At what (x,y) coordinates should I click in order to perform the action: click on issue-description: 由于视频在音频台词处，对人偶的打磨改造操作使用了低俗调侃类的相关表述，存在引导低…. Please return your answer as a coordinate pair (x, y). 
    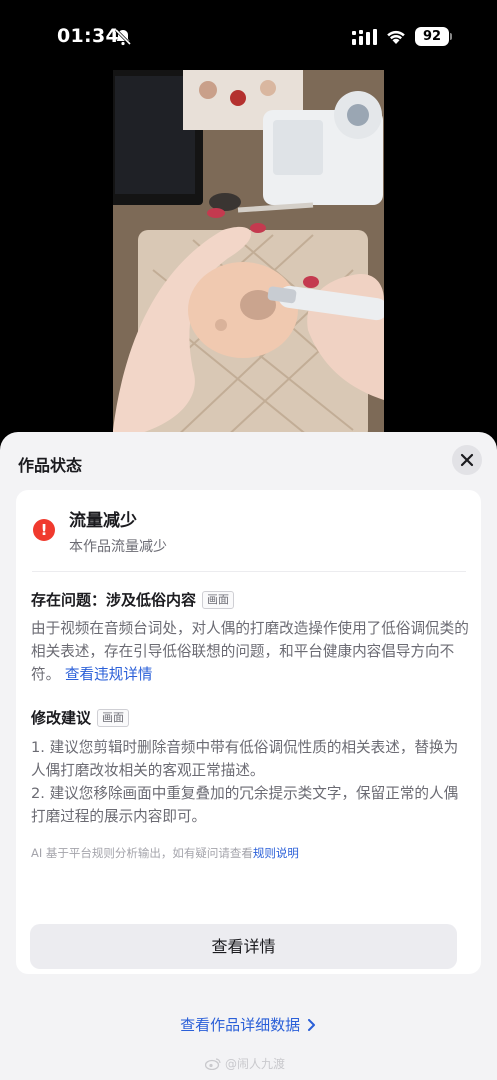
    Looking at the image, I should click on (251, 651).